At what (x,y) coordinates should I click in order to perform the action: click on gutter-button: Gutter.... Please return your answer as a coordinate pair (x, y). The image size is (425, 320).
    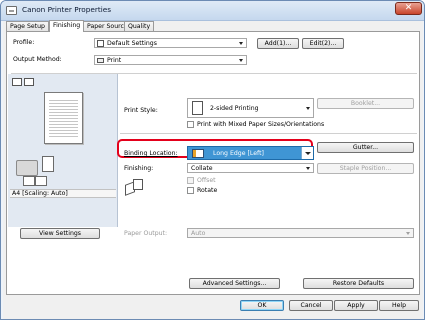
    Looking at the image, I should click on (365, 147).